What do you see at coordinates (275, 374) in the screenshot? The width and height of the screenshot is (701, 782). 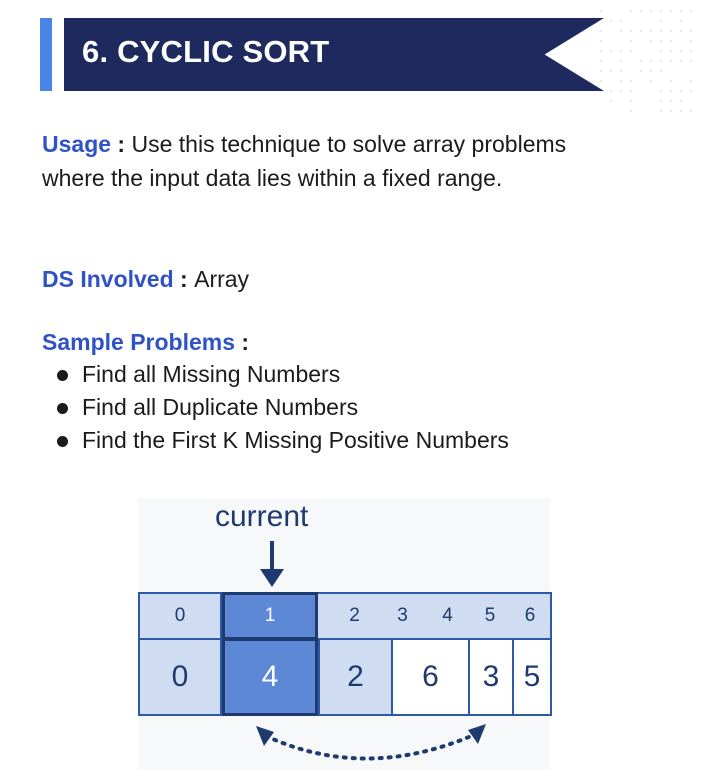 I see `problem-item: Find all Missing Numbers` at bounding box center [275, 374].